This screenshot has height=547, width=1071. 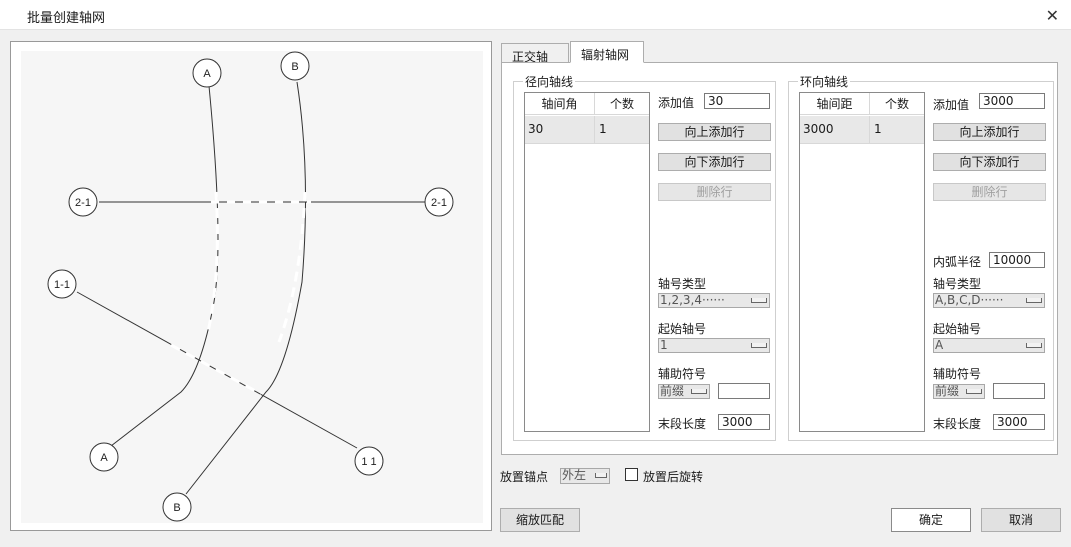 I want to click on radial-add-below-button: 向下添加行, so click(x=714, y=162).